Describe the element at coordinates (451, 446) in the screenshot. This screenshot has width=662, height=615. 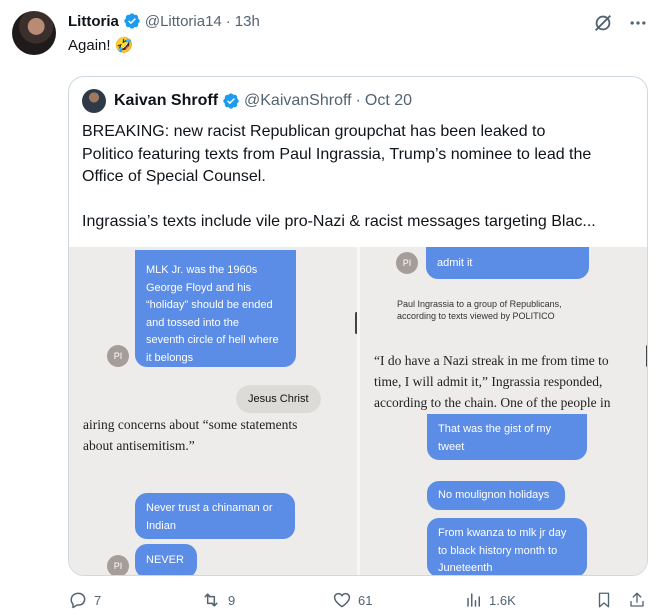
I see `bubble-line: tweet` at that location.